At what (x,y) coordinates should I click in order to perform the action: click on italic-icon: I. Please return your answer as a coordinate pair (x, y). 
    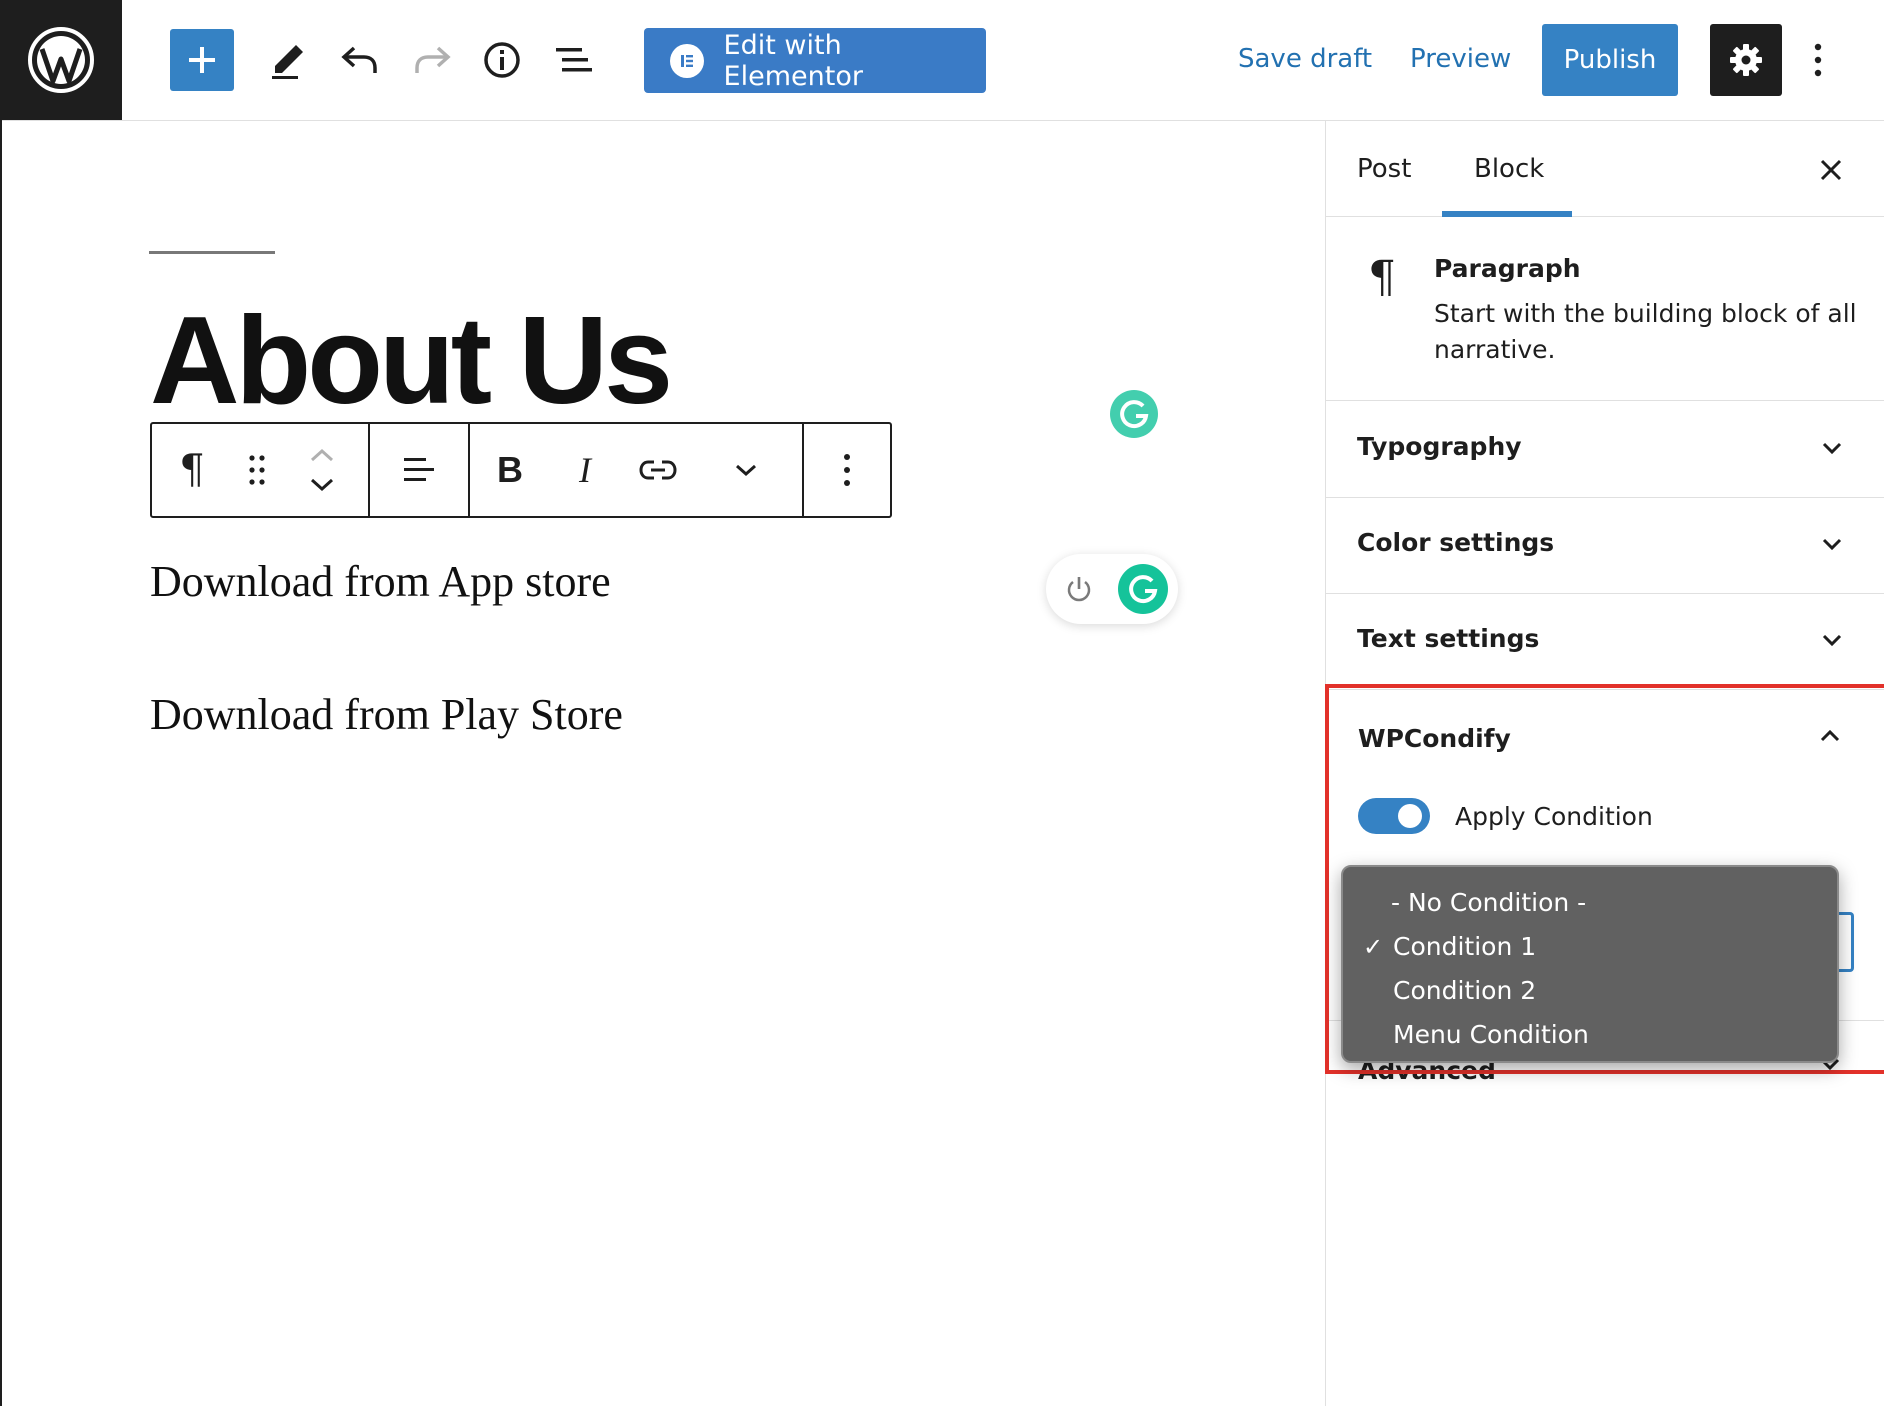
    Looking at the image, I should click on (585, 470).